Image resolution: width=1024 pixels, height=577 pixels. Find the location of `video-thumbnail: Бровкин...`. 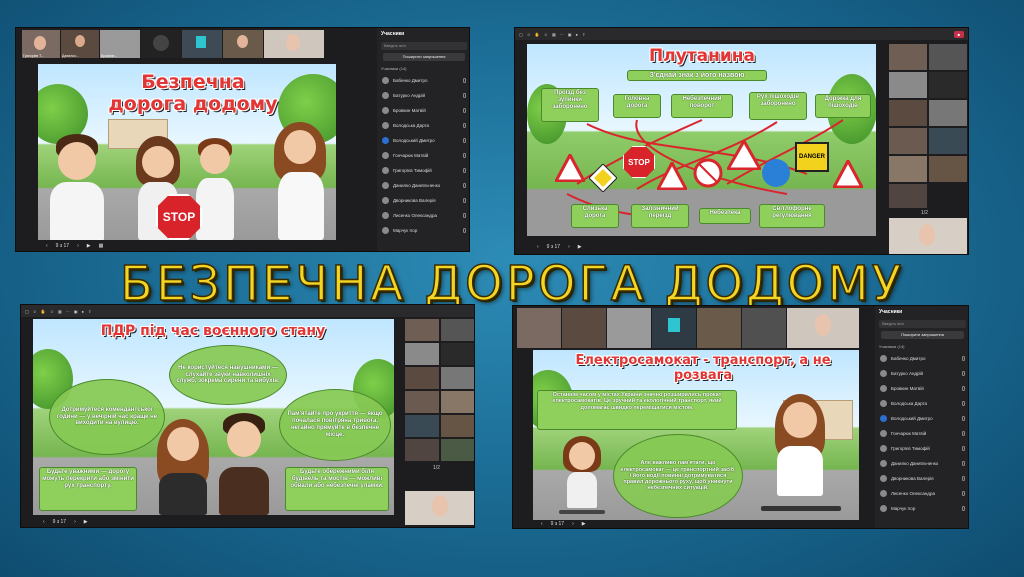

video-thumbnail: Бровкин... is located at coordinates (120, 44).